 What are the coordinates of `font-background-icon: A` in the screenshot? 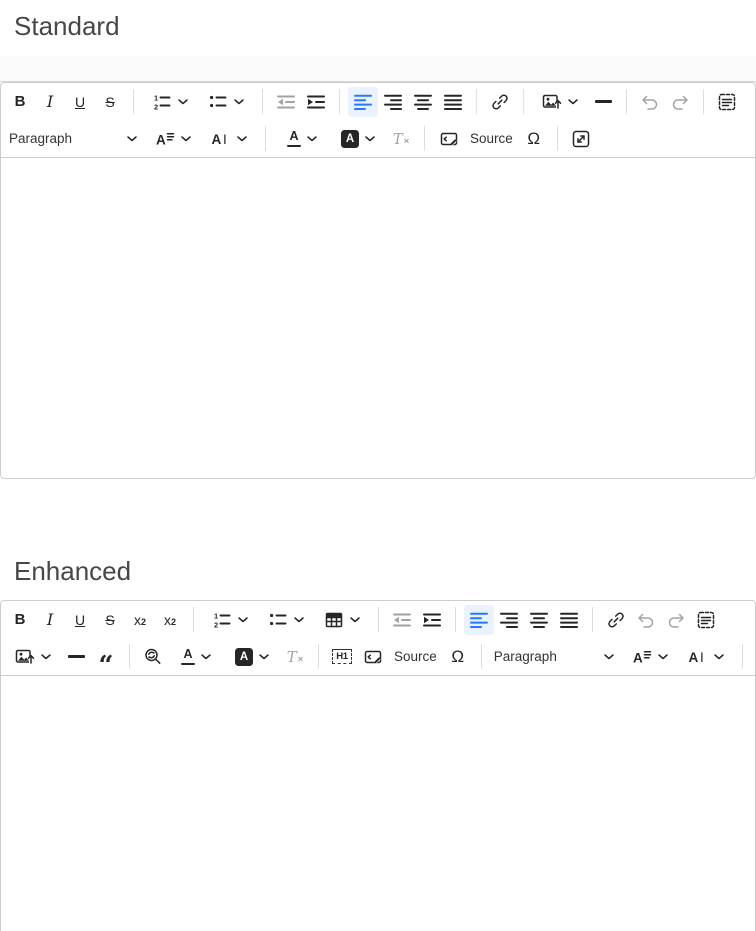 It's located at (244, 656).